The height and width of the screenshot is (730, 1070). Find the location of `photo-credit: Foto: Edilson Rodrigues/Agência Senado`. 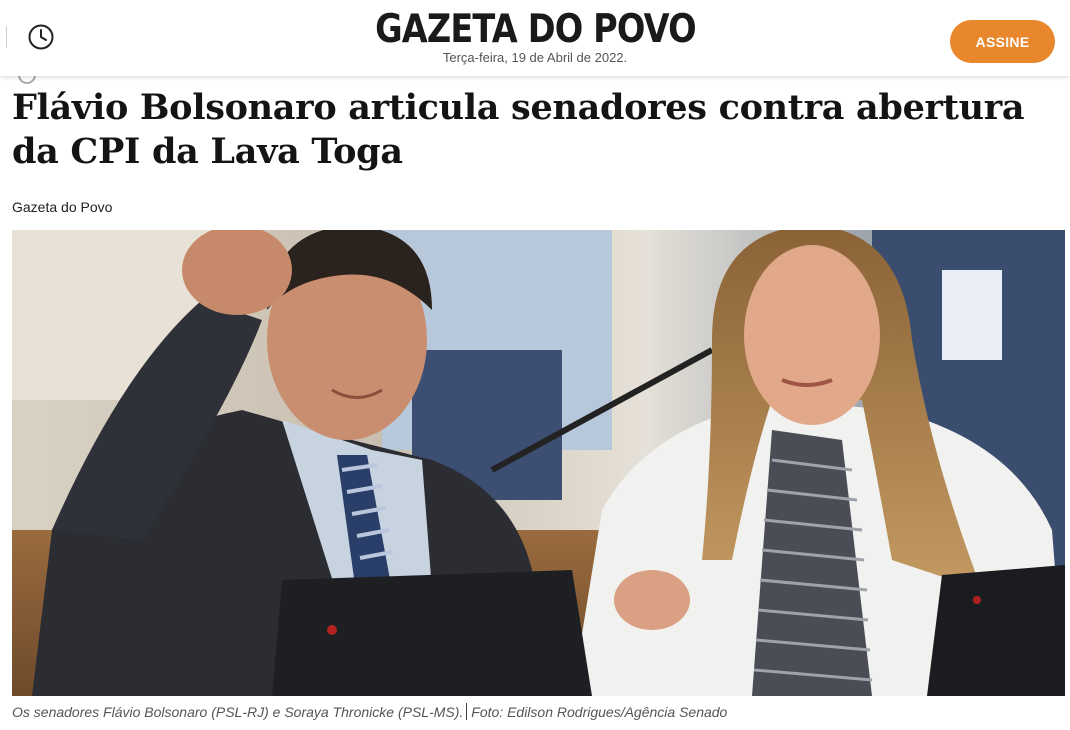

photo-credit: Foto: Edilson Rodrigues/Agência Senado is located at coordinates (599, 712).